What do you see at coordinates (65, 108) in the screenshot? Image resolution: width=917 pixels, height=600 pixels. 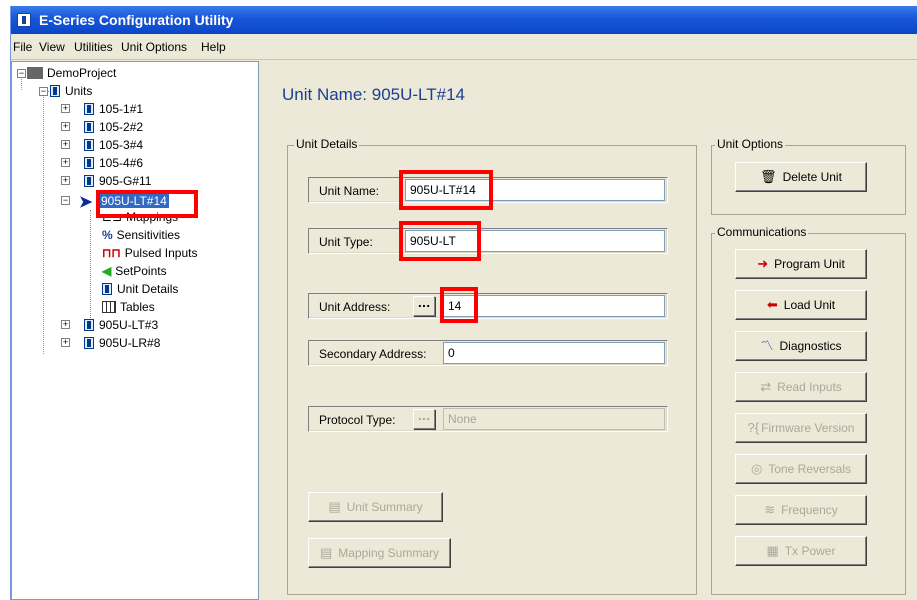 I see `expand-unit-1: +` at bounding box center [65, 108].